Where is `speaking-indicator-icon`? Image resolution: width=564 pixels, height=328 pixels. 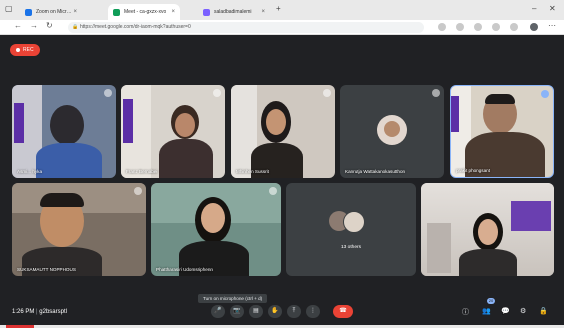
speaking-indicator-icon is located at coordinates (545, 94).